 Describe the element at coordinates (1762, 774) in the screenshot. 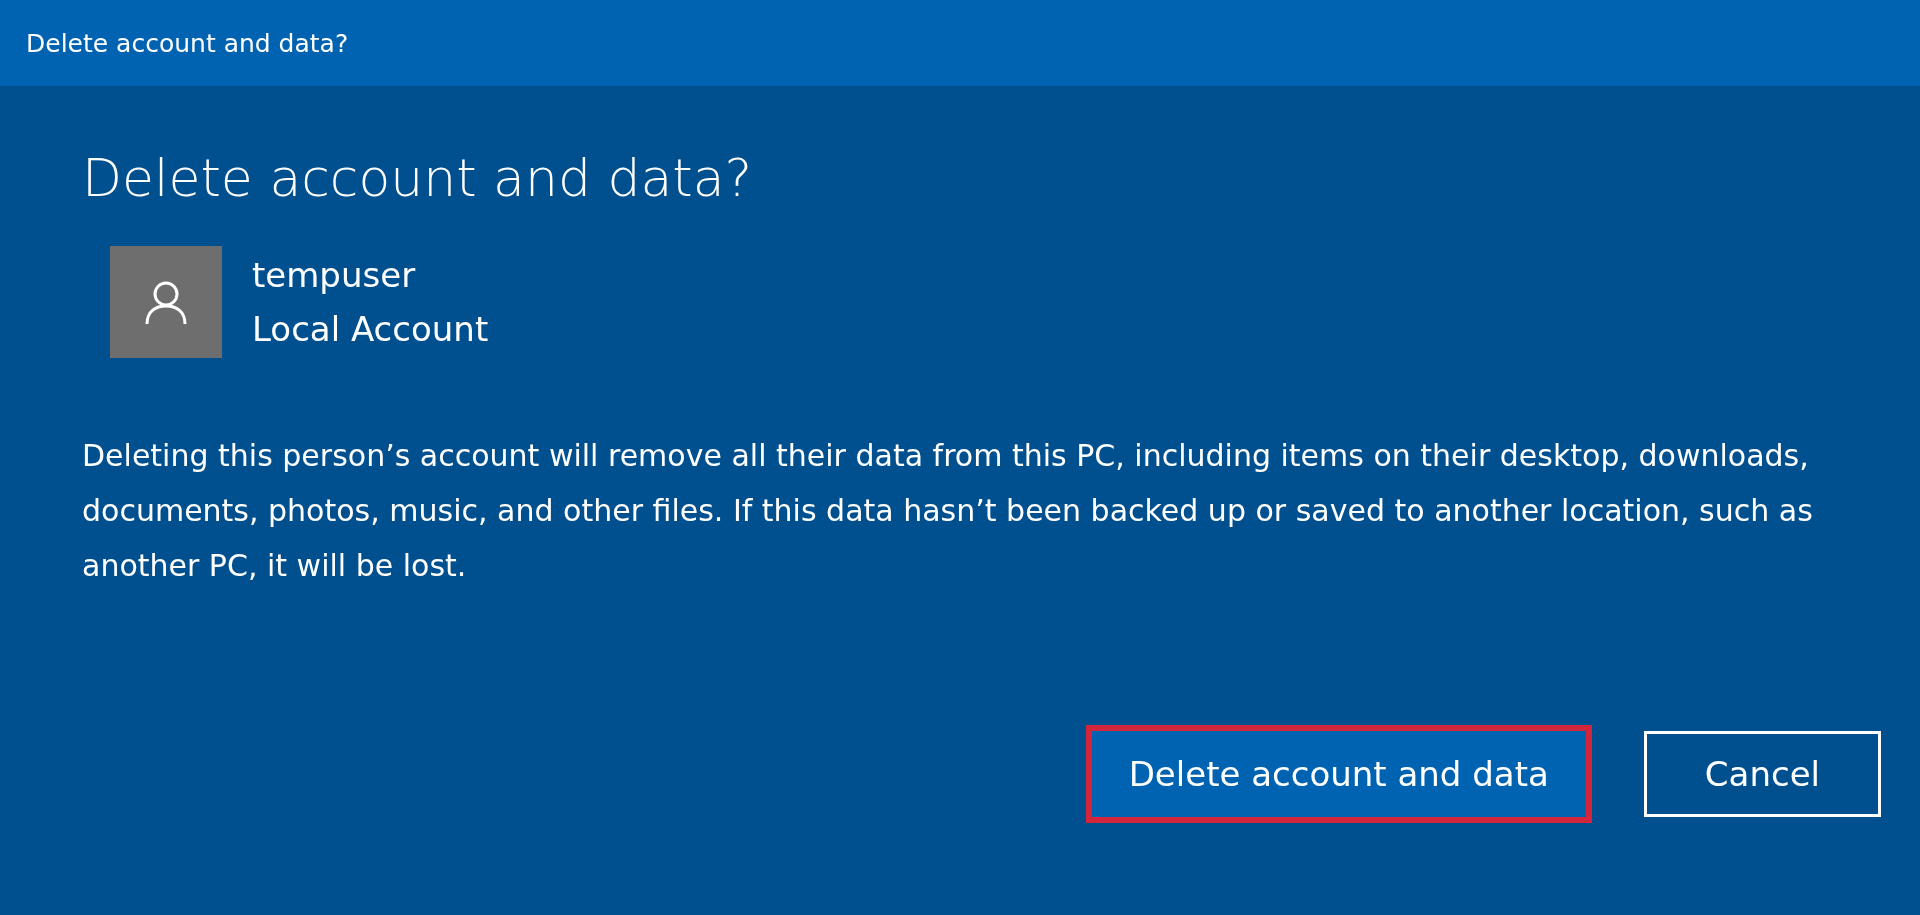

I see `cancel-button: Cancel` at that location.